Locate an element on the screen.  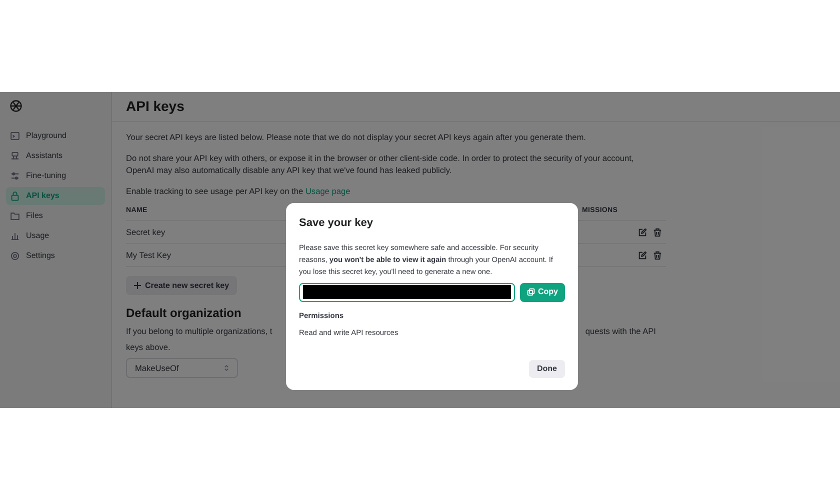
sidebar-item: API keys is located at coordinates (55, 196).